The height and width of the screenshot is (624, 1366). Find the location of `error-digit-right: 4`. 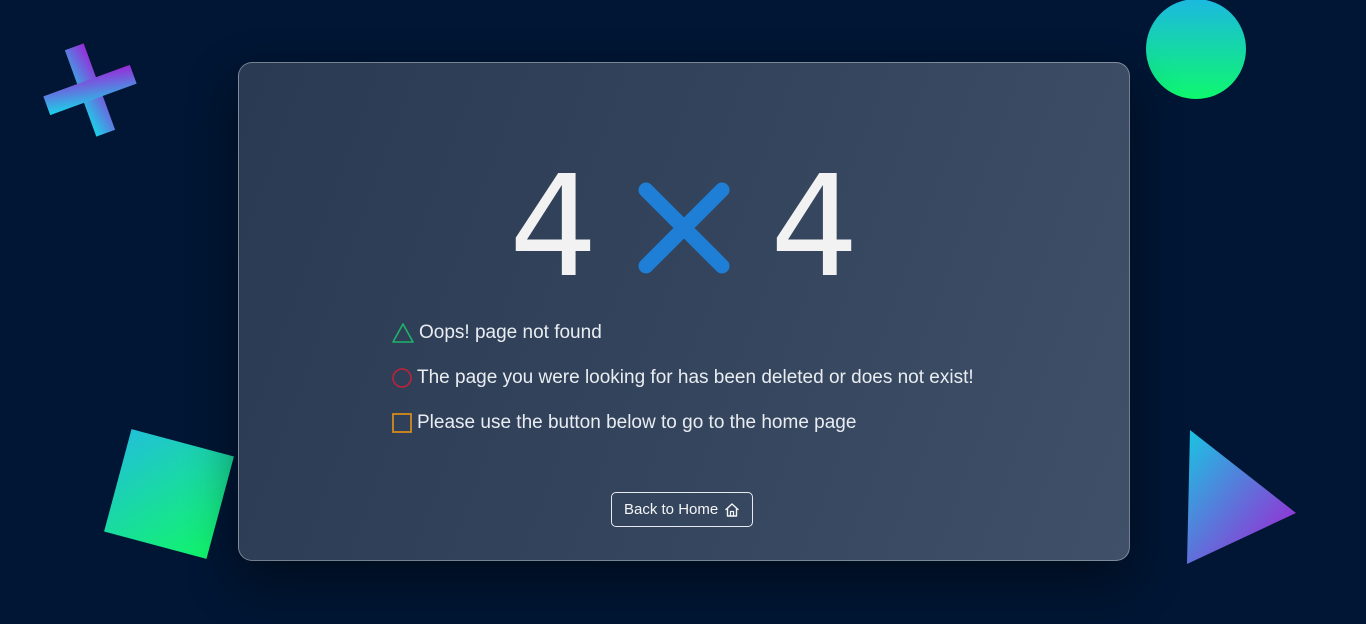

error-digit-right: 4 is located at coordinates (815, 227).